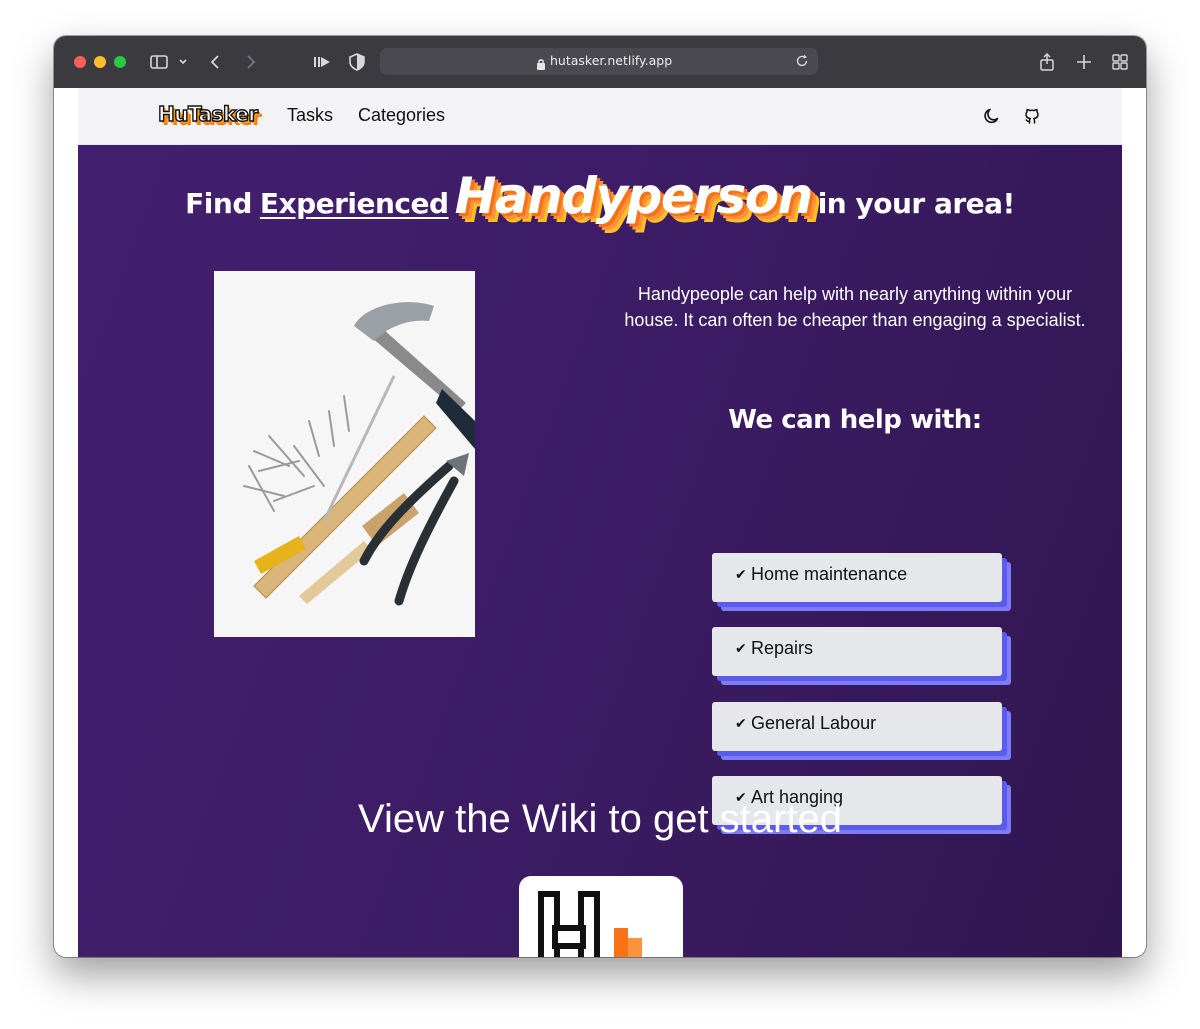 The height and width of the screenshot is (1029, 1200). I want to click on service-card-home-maintenance: ✔ Home maintenance, so click(857, 577).